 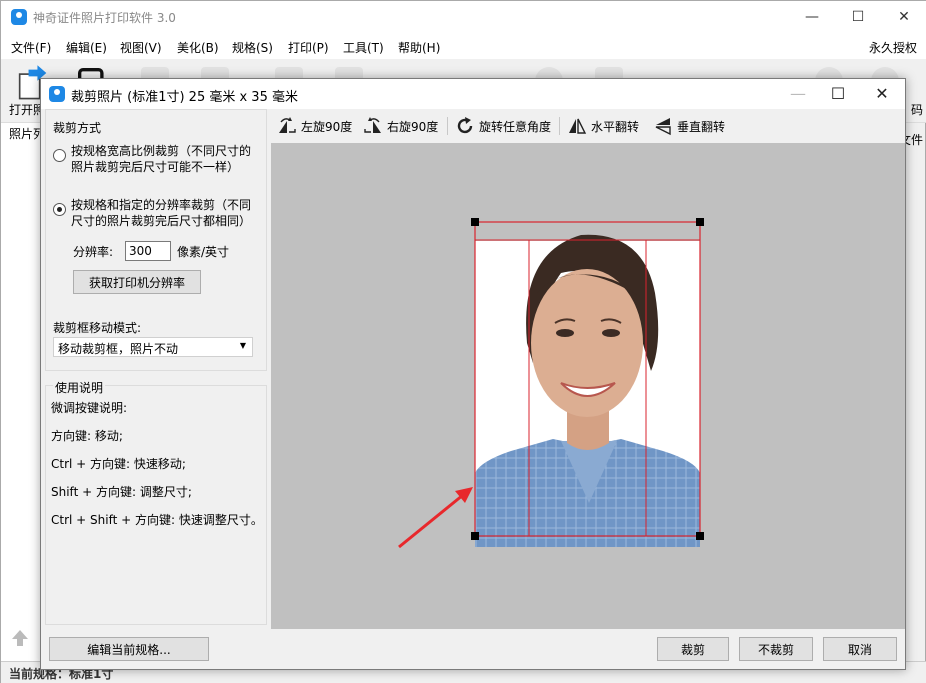 What do you see at coordinates (465, 125) in the screenshot?
I see `rotate-any-icon` at bounding box center [465, 125].